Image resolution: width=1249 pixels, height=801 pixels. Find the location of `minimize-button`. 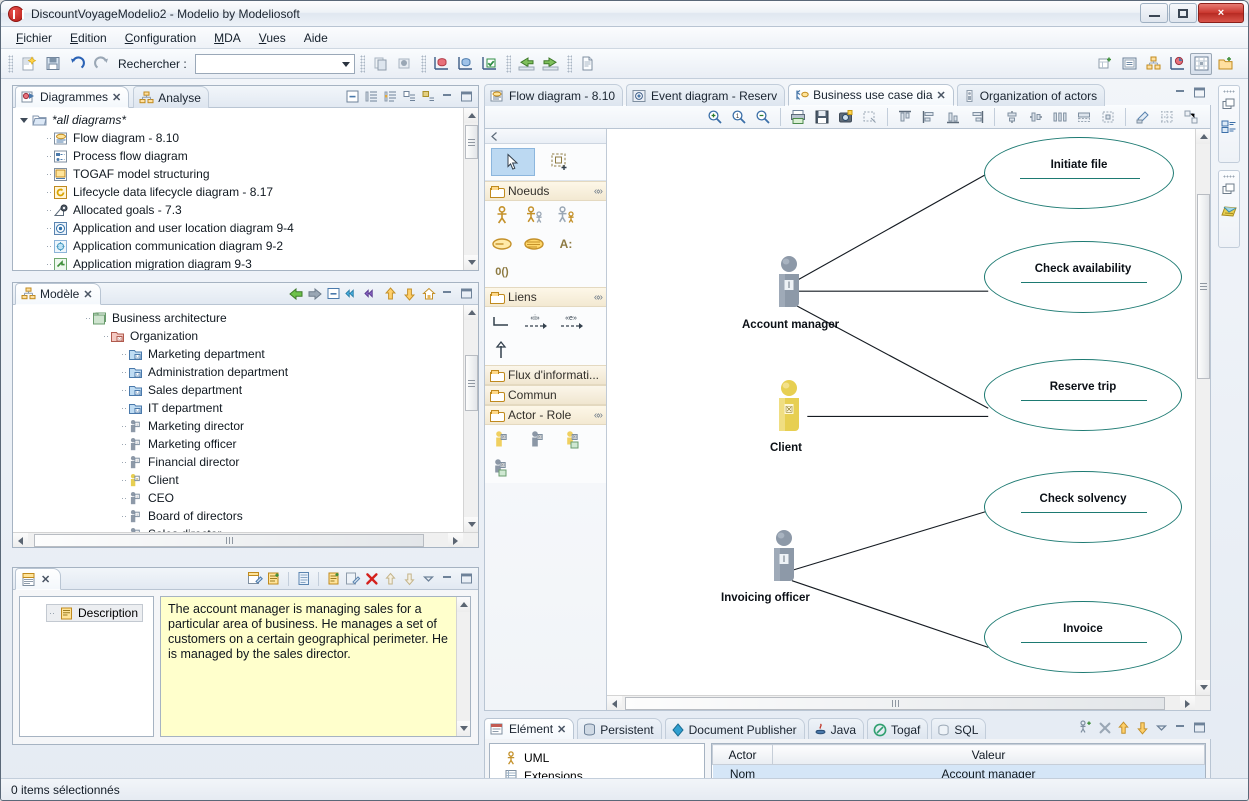

minimize-button is located at coordinates (1154, 13).